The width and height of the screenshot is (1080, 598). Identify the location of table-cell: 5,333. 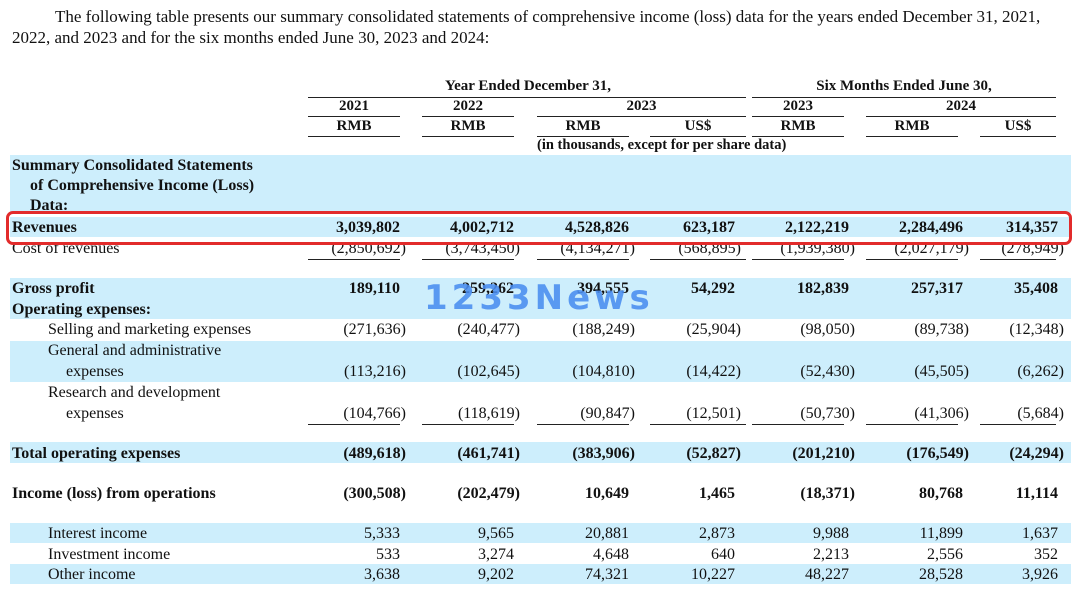
(382, 533).